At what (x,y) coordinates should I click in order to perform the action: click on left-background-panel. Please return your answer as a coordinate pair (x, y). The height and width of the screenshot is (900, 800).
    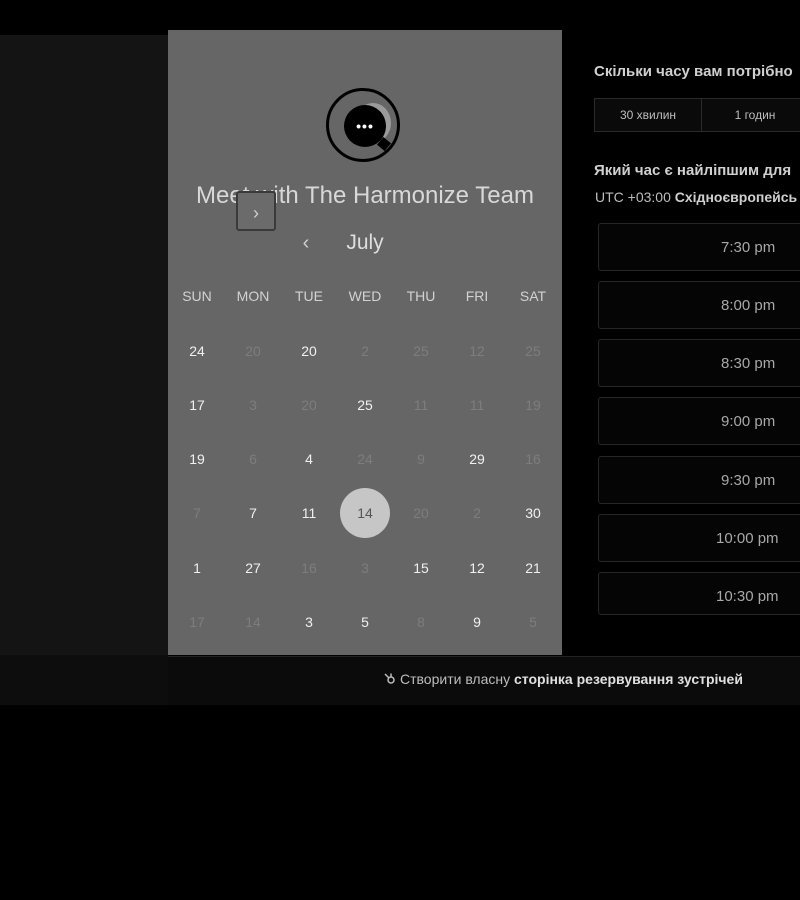
    Looking at the image, I should click on (84, 345).